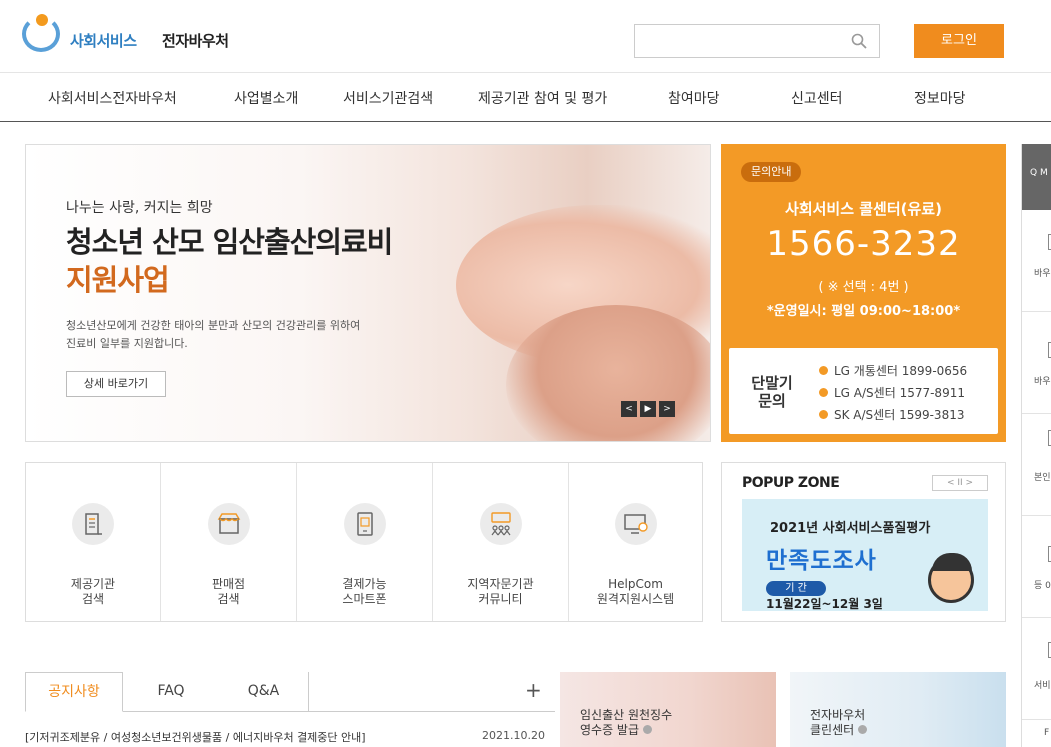 Image resolution: width=1051 pixels, height=747 pixels. Describe the element at coordinates (1036, 465) in the screenshot. I see `quick-menu-item: 본인 진` at that location.